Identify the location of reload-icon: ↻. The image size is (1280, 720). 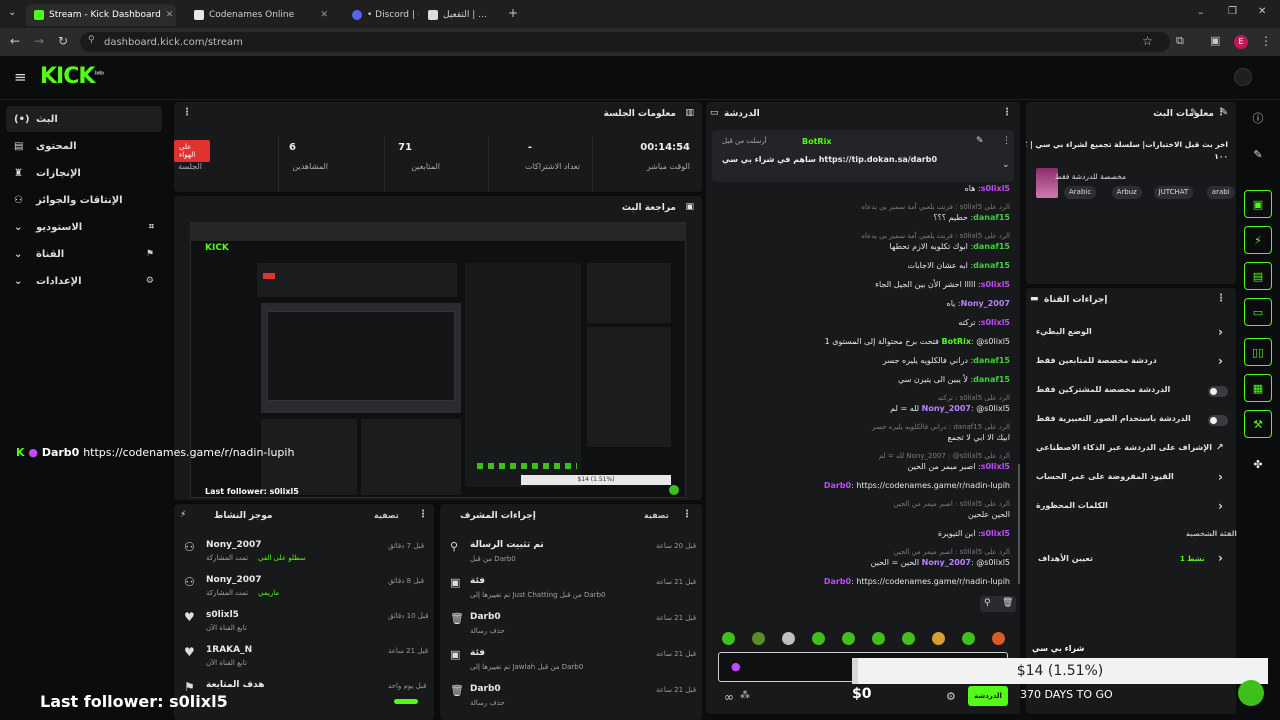
(63, 41).